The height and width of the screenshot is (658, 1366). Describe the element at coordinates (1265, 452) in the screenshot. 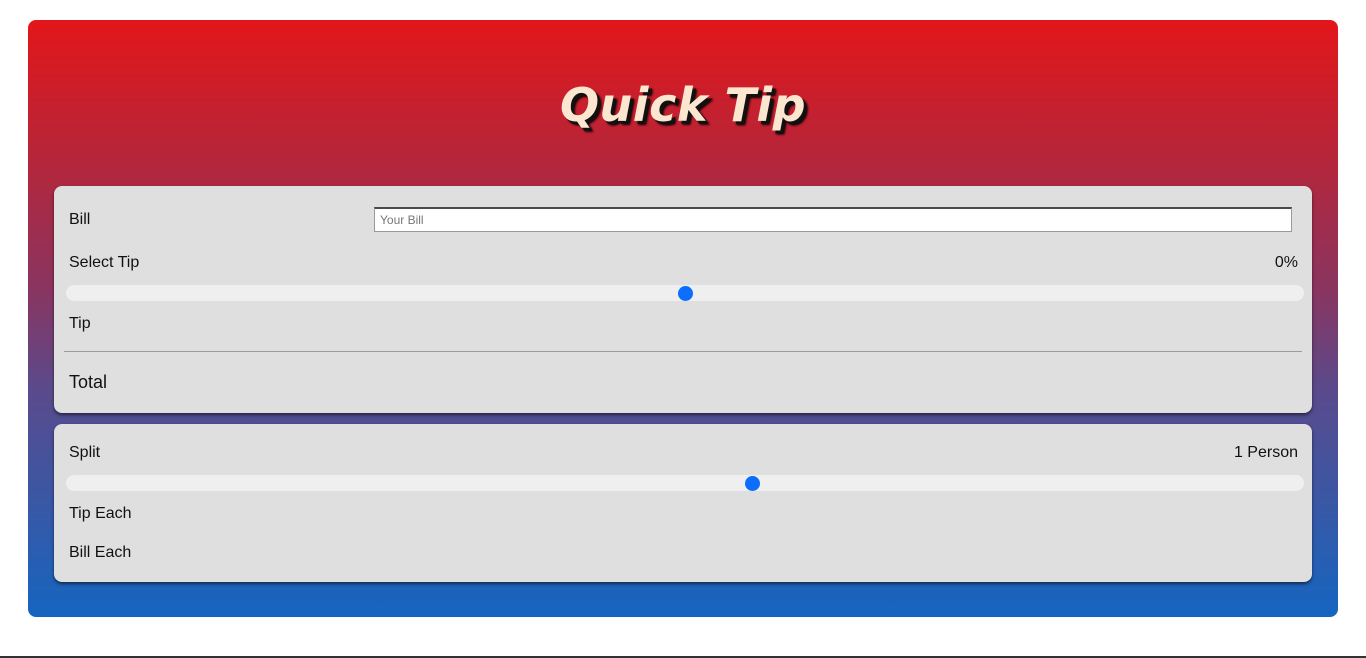

I see `split-persons-value: 1 Person` at that location.